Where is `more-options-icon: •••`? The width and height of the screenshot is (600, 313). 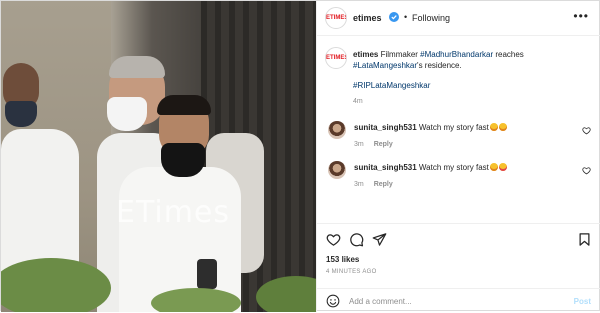 more-options-icon: ••• is located at coordinates (581, 16).